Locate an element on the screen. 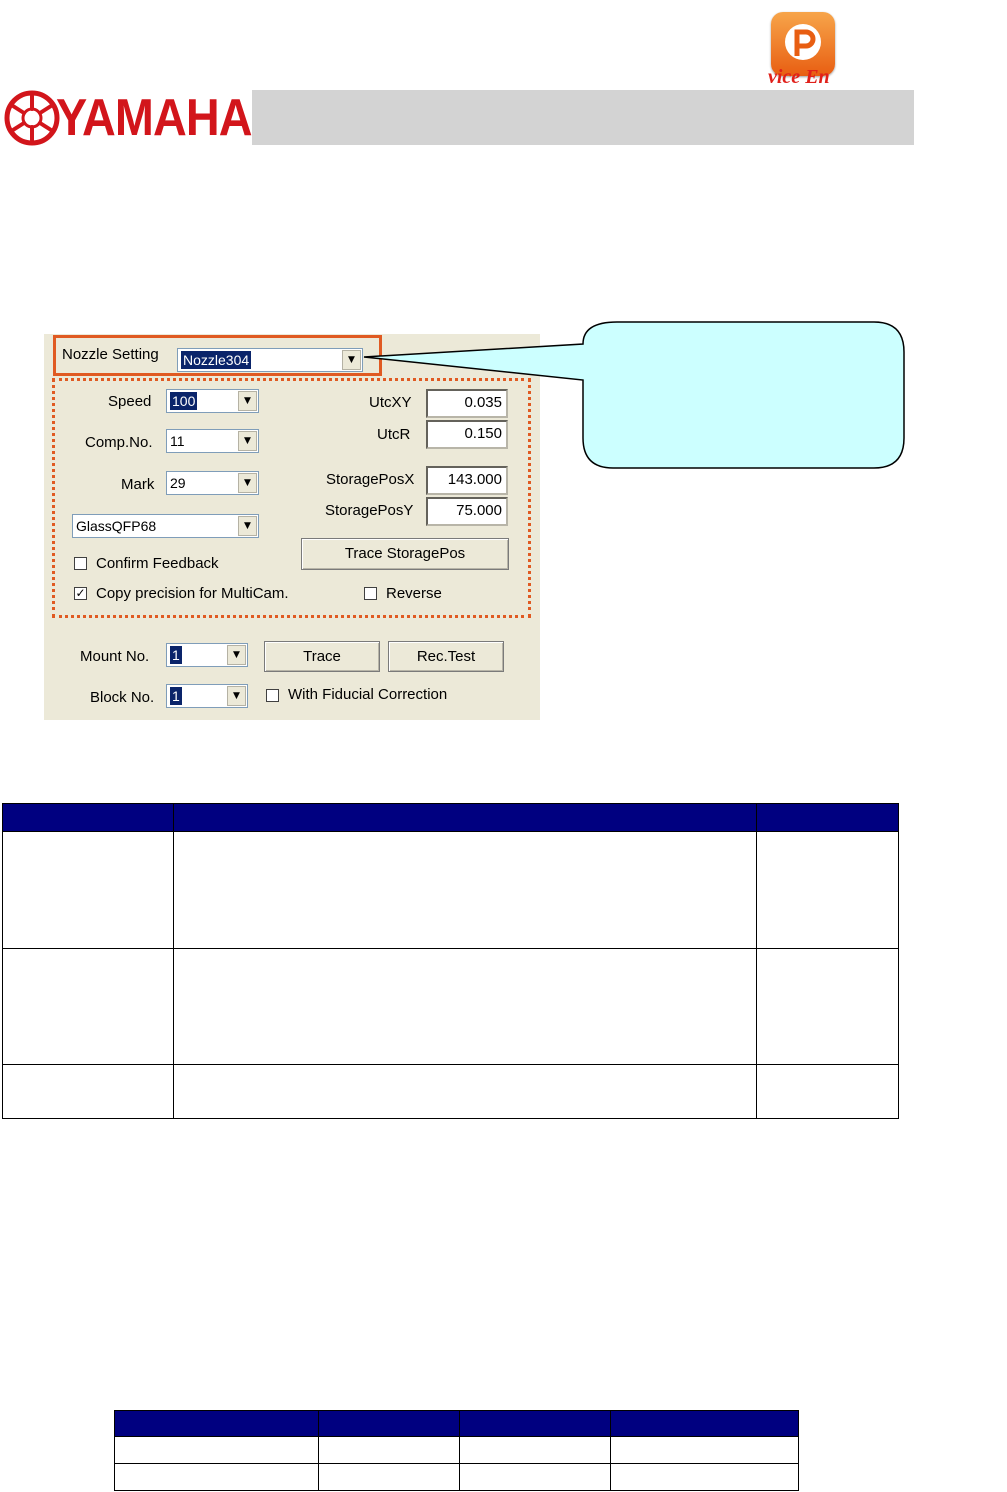 The height and width of the screenshot is (1492, 1007). mount-no-combo: 1 ▼ is located at coordinates (207, 655).